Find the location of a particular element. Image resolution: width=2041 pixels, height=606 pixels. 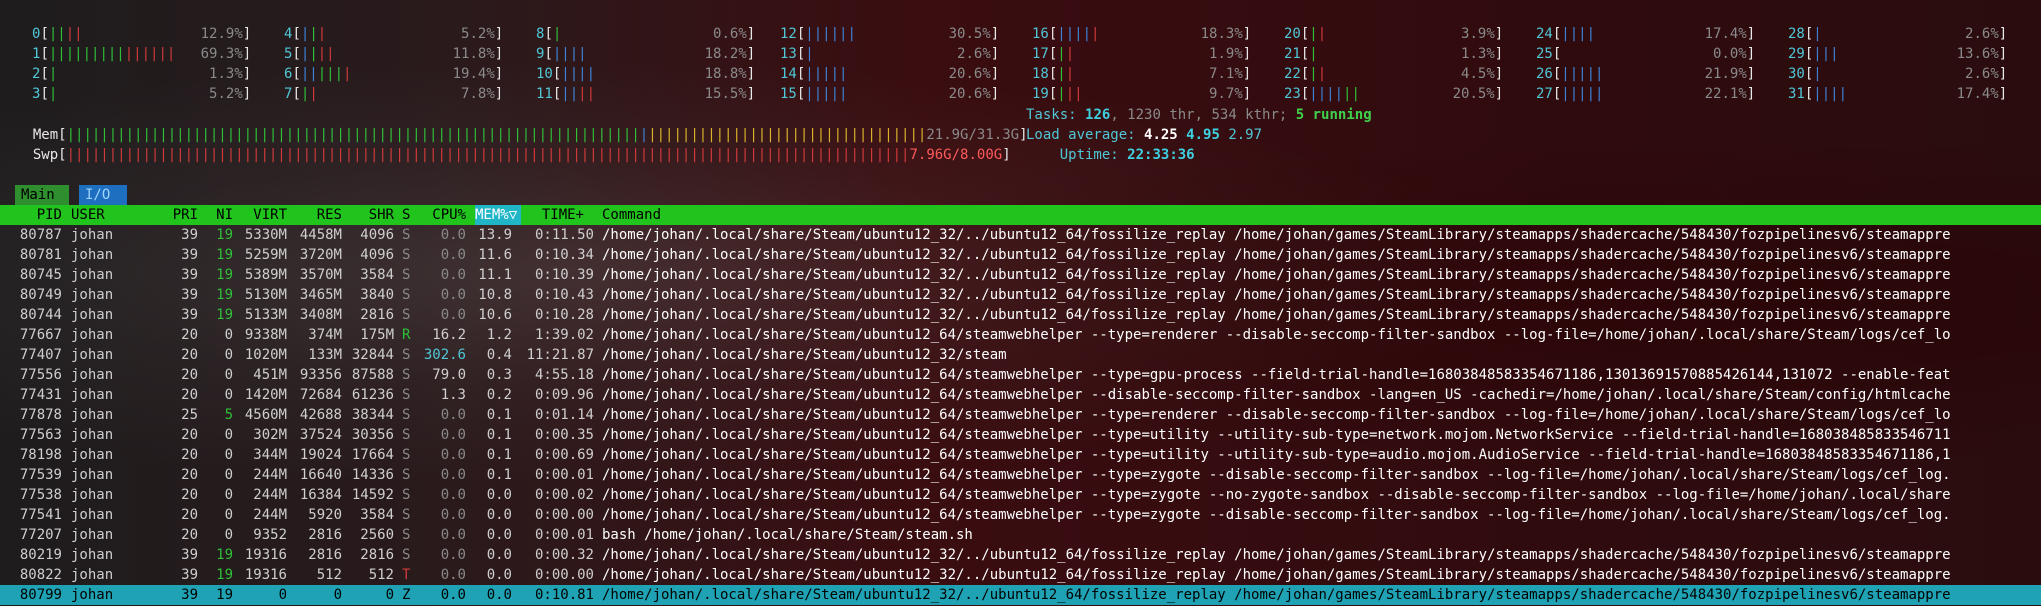

cell-mem: 0.0 is located at coordinates (499, 595).